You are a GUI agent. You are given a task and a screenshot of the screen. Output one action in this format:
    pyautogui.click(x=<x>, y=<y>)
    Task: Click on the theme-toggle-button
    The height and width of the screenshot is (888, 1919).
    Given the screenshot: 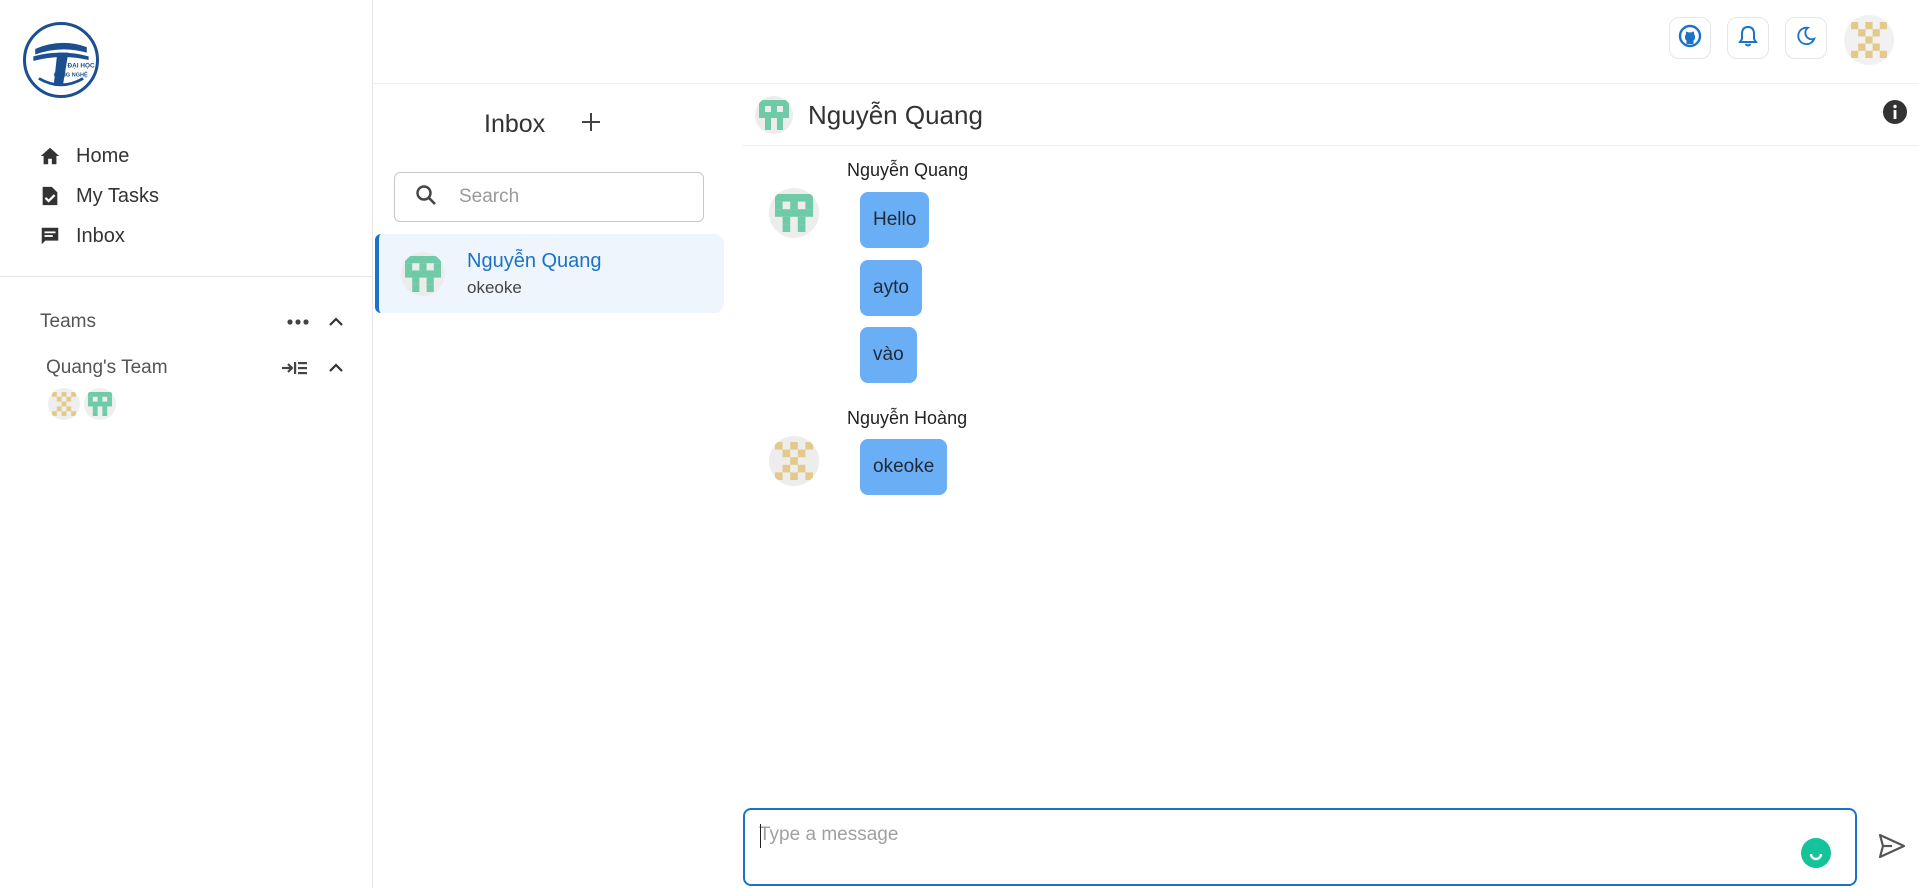 What is the action you would take?
    pyautogui.click(x=1806, y=38)
    